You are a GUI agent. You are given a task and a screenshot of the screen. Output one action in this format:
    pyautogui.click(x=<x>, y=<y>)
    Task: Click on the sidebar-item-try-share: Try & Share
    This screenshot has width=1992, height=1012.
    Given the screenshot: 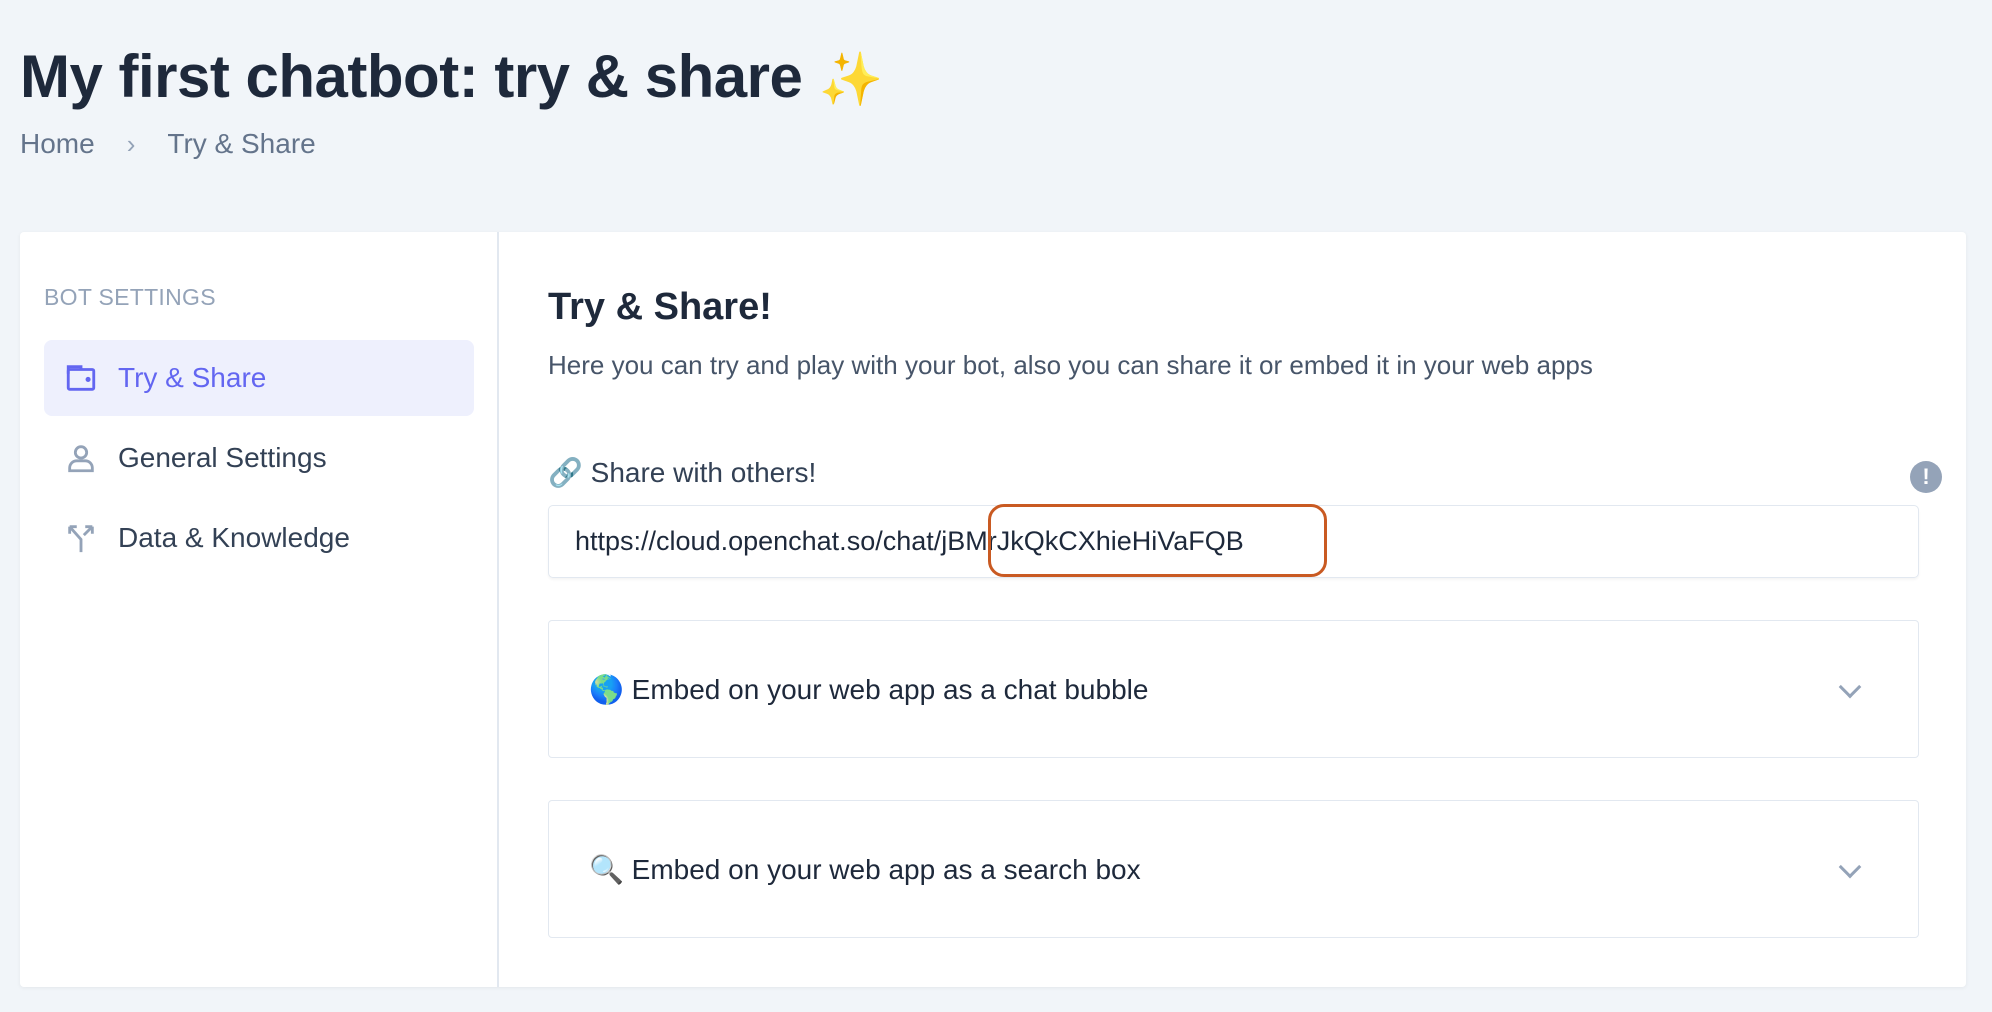 What is the action you would take?
    pyautogui.click(x=259, y=378)
    